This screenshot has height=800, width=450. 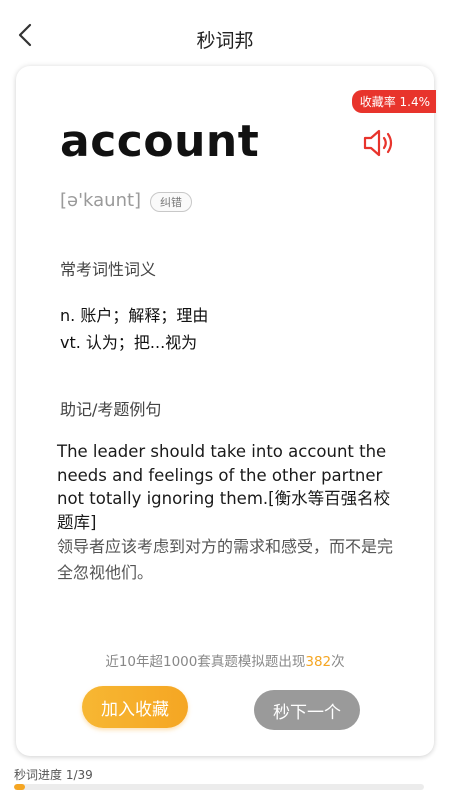 I want to click on definitions-title: 常考词性词义, so click(x=108, y=269).